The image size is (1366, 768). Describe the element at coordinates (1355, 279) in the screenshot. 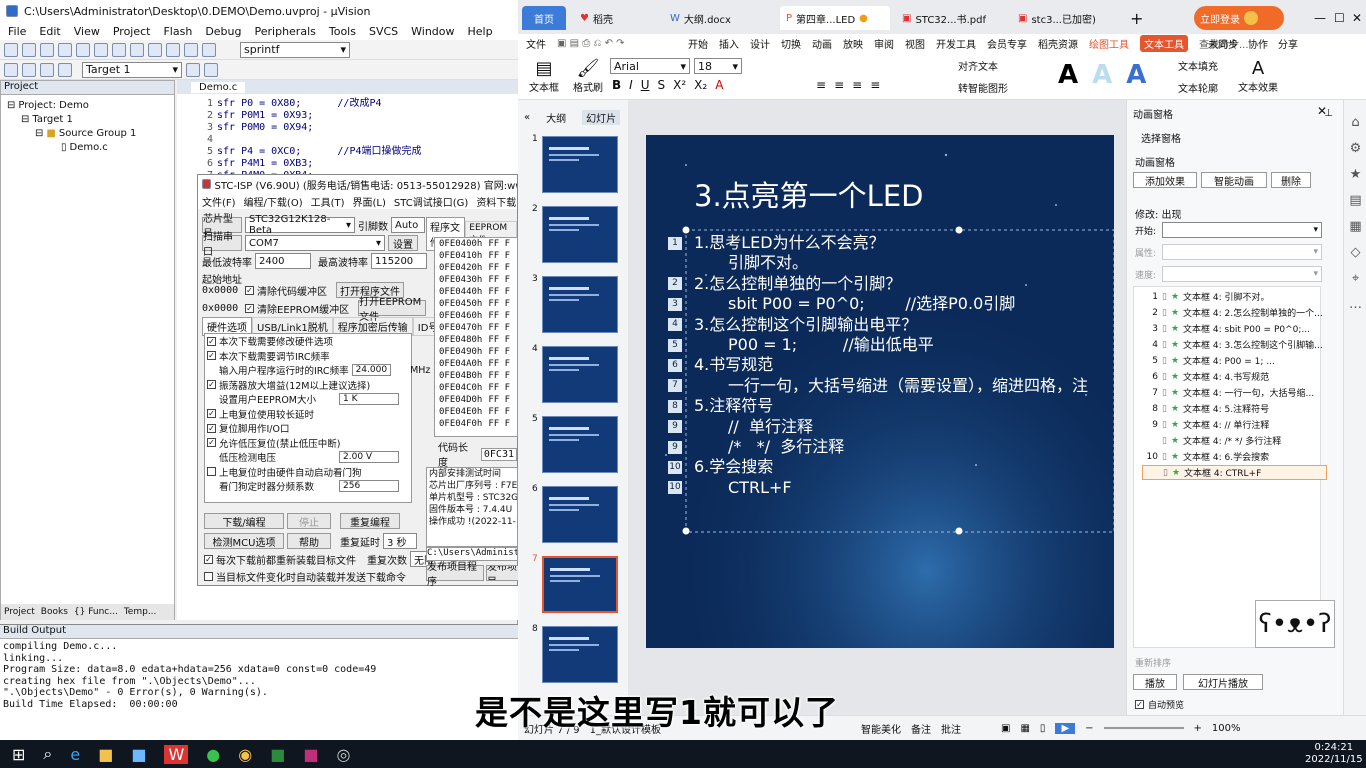

I see `sidebar-location-icon: ⌖` at that location.